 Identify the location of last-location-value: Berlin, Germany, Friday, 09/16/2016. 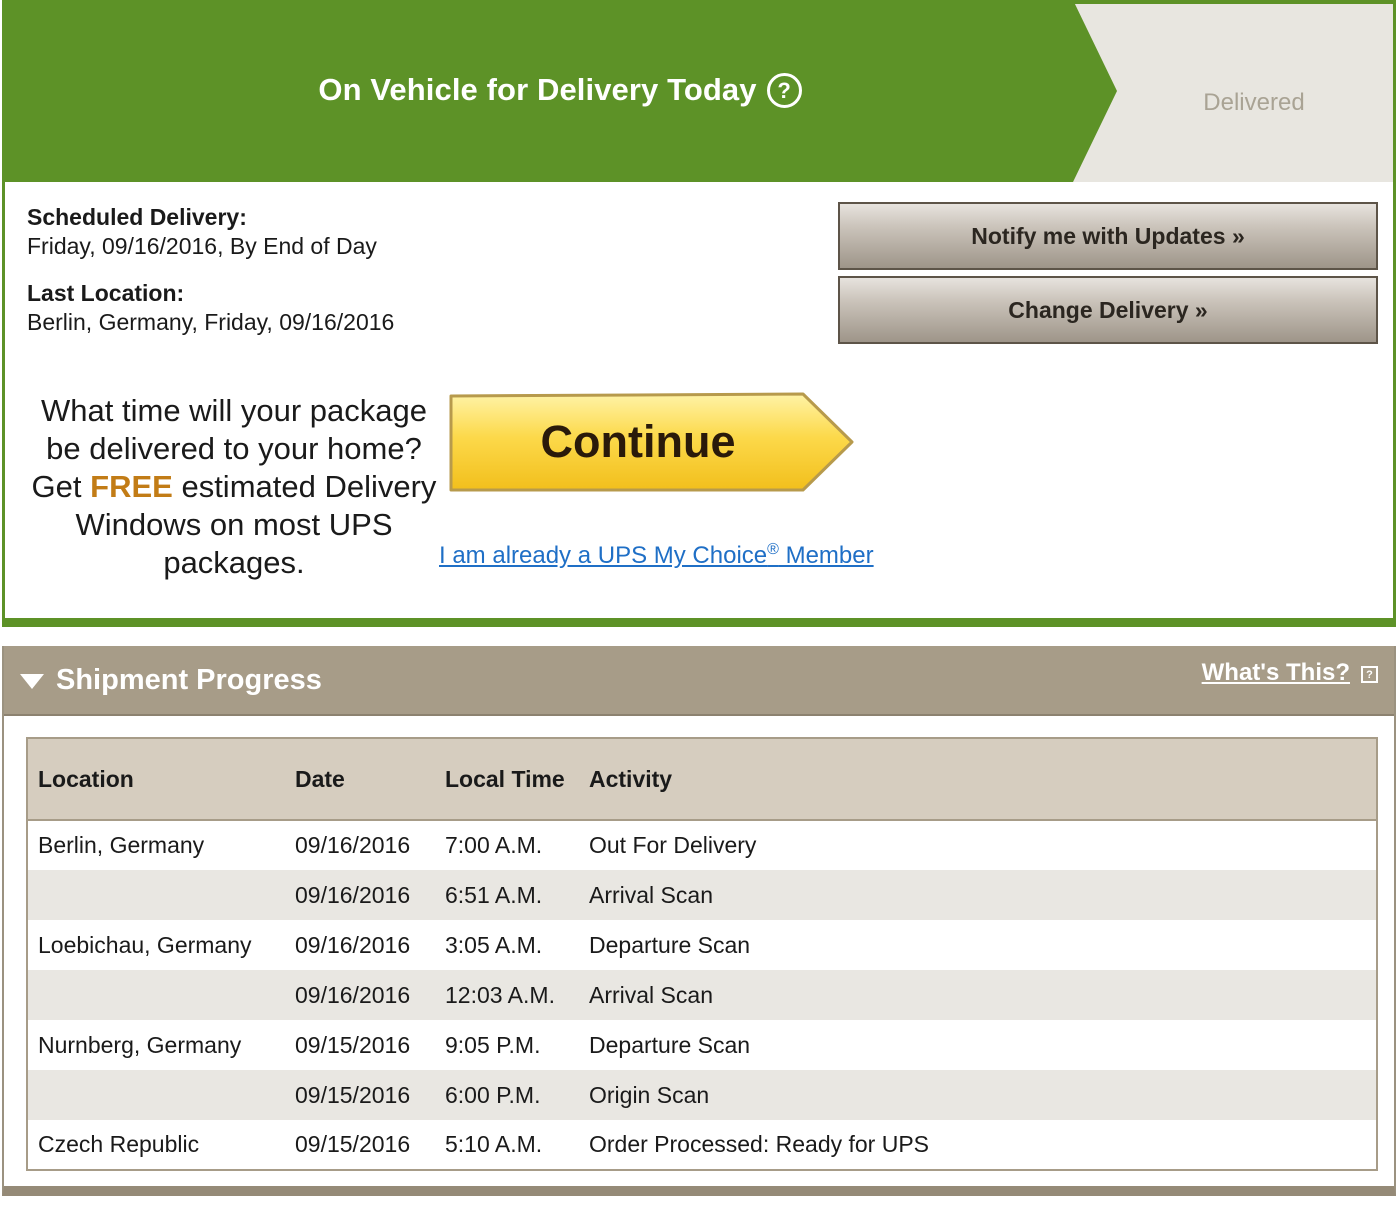
(211, 322).